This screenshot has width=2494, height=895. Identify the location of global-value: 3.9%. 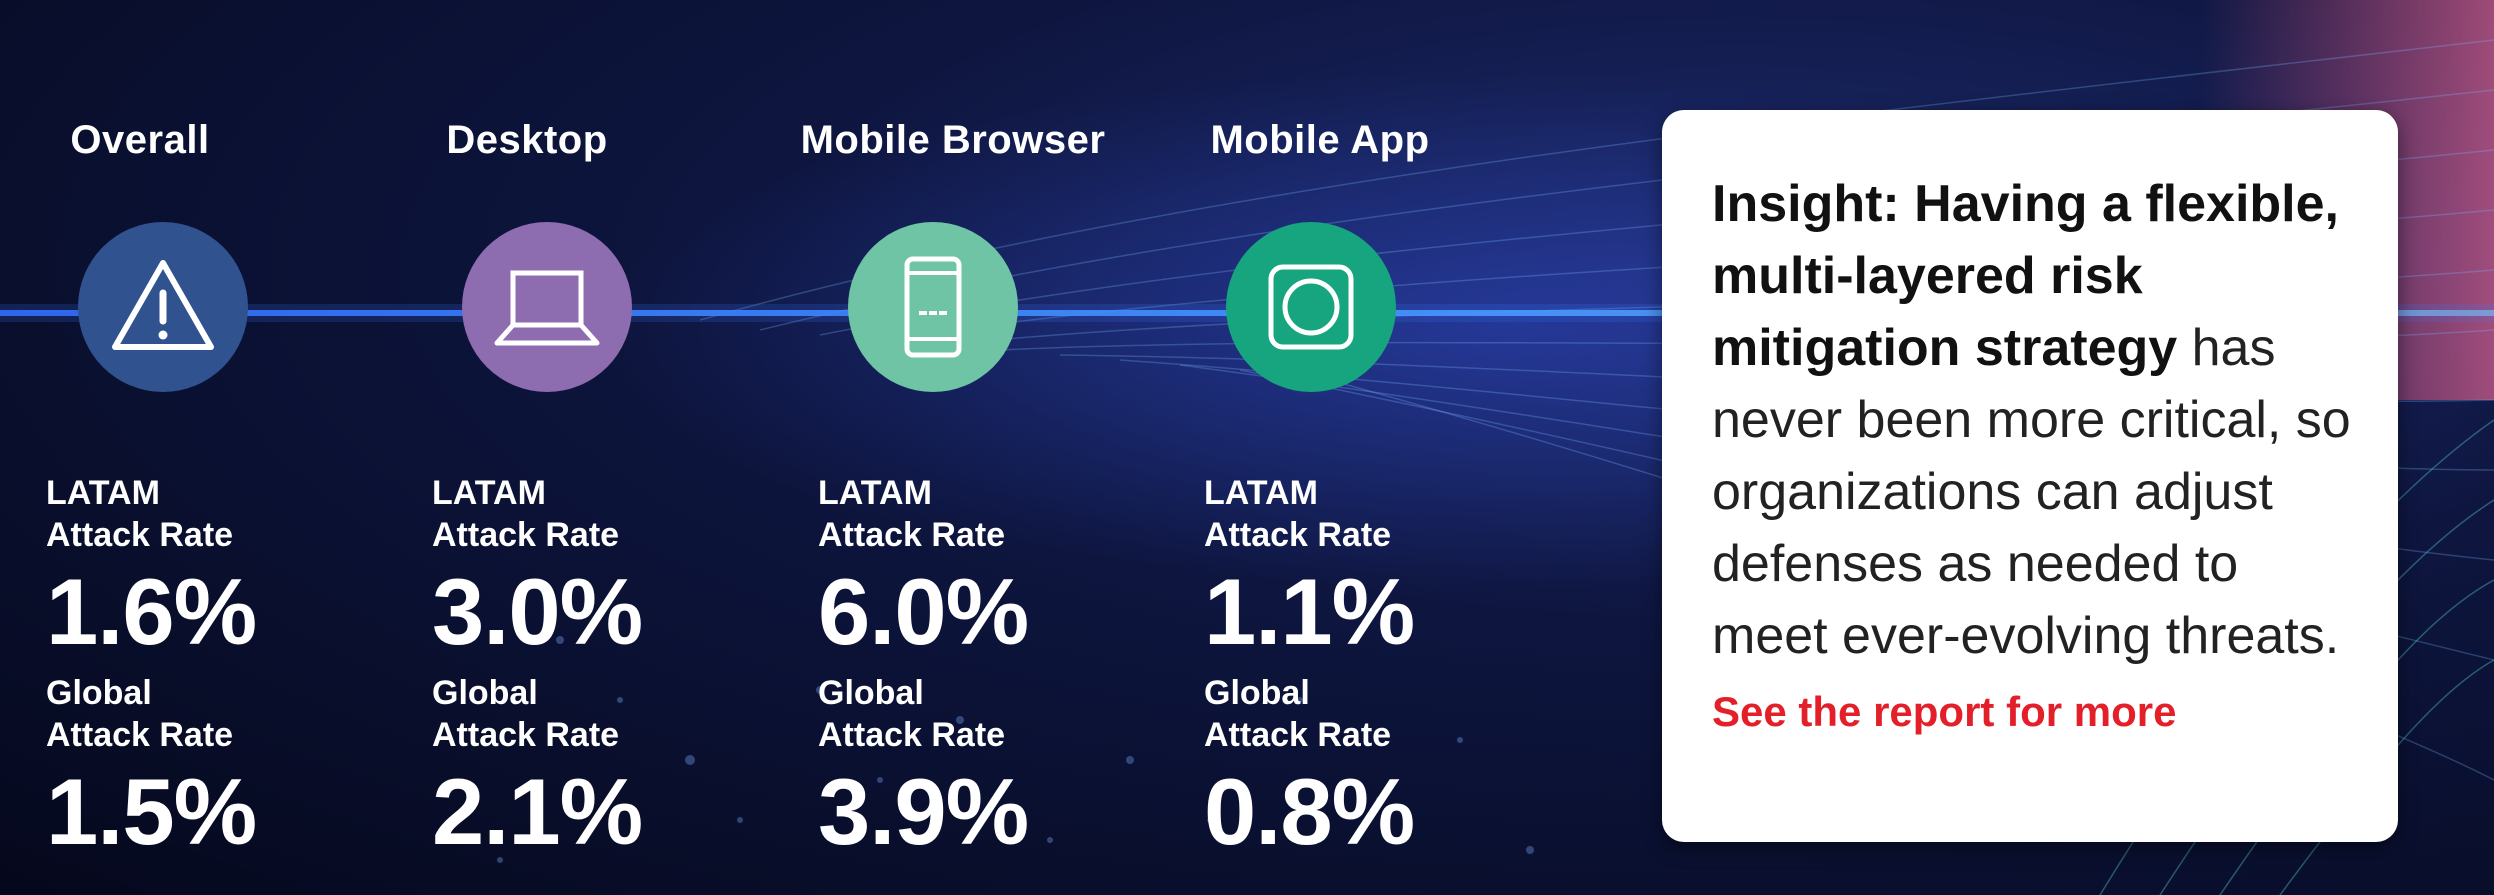
(923, 811).